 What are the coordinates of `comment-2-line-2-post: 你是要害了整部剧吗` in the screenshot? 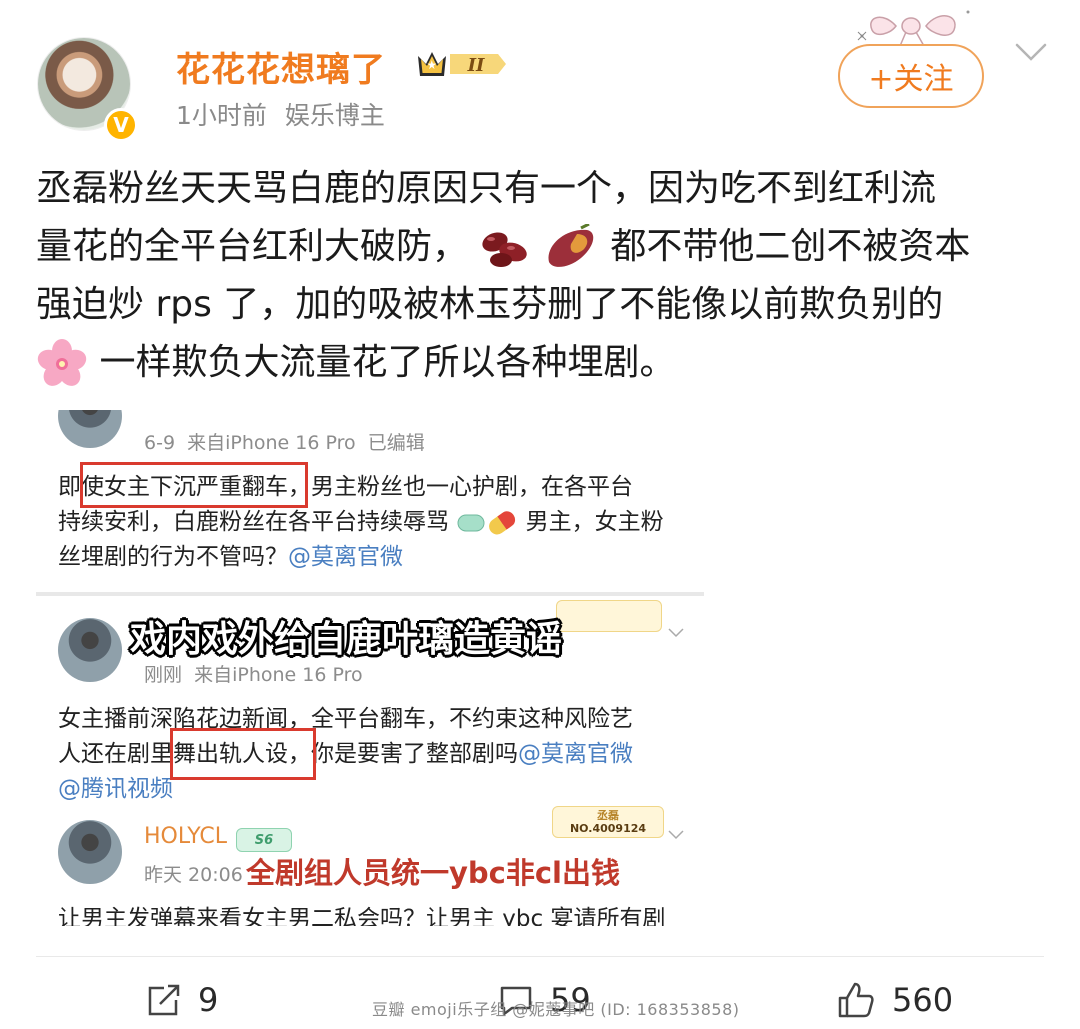 It's located at (414, 754).